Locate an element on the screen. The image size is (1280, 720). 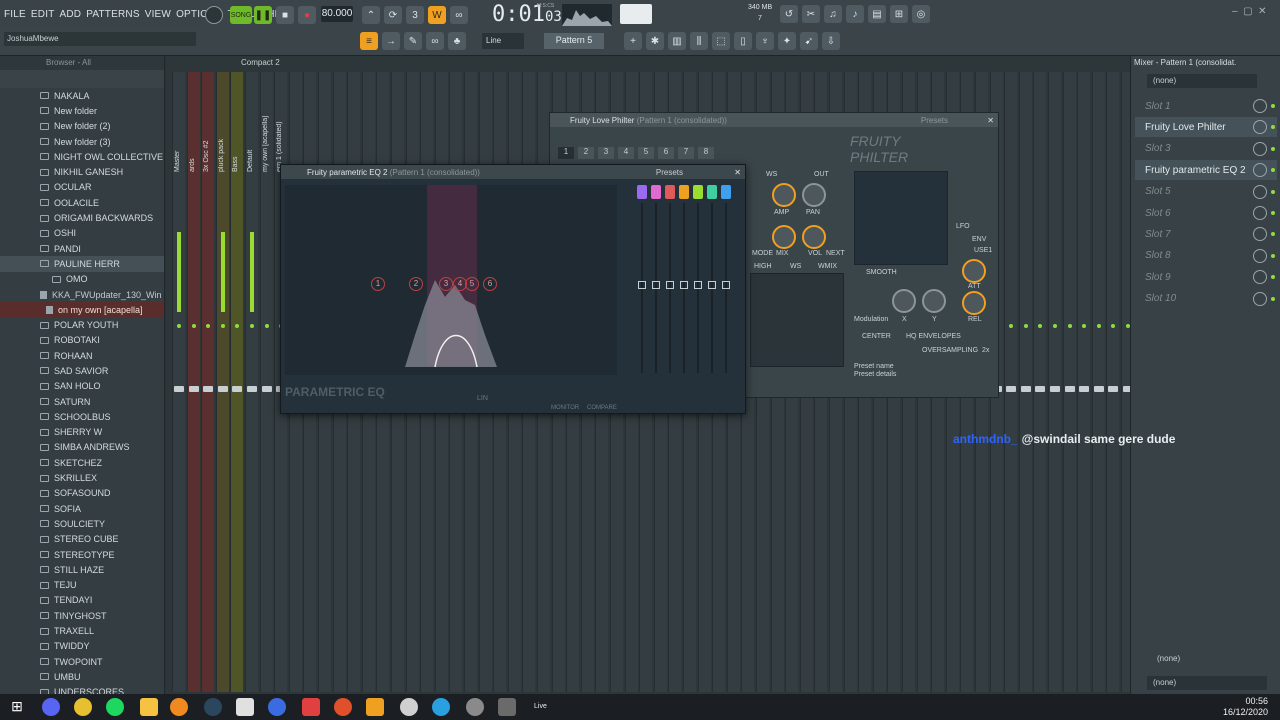
menu-patterns: PATTERNS is located at coordinates (112, 14).